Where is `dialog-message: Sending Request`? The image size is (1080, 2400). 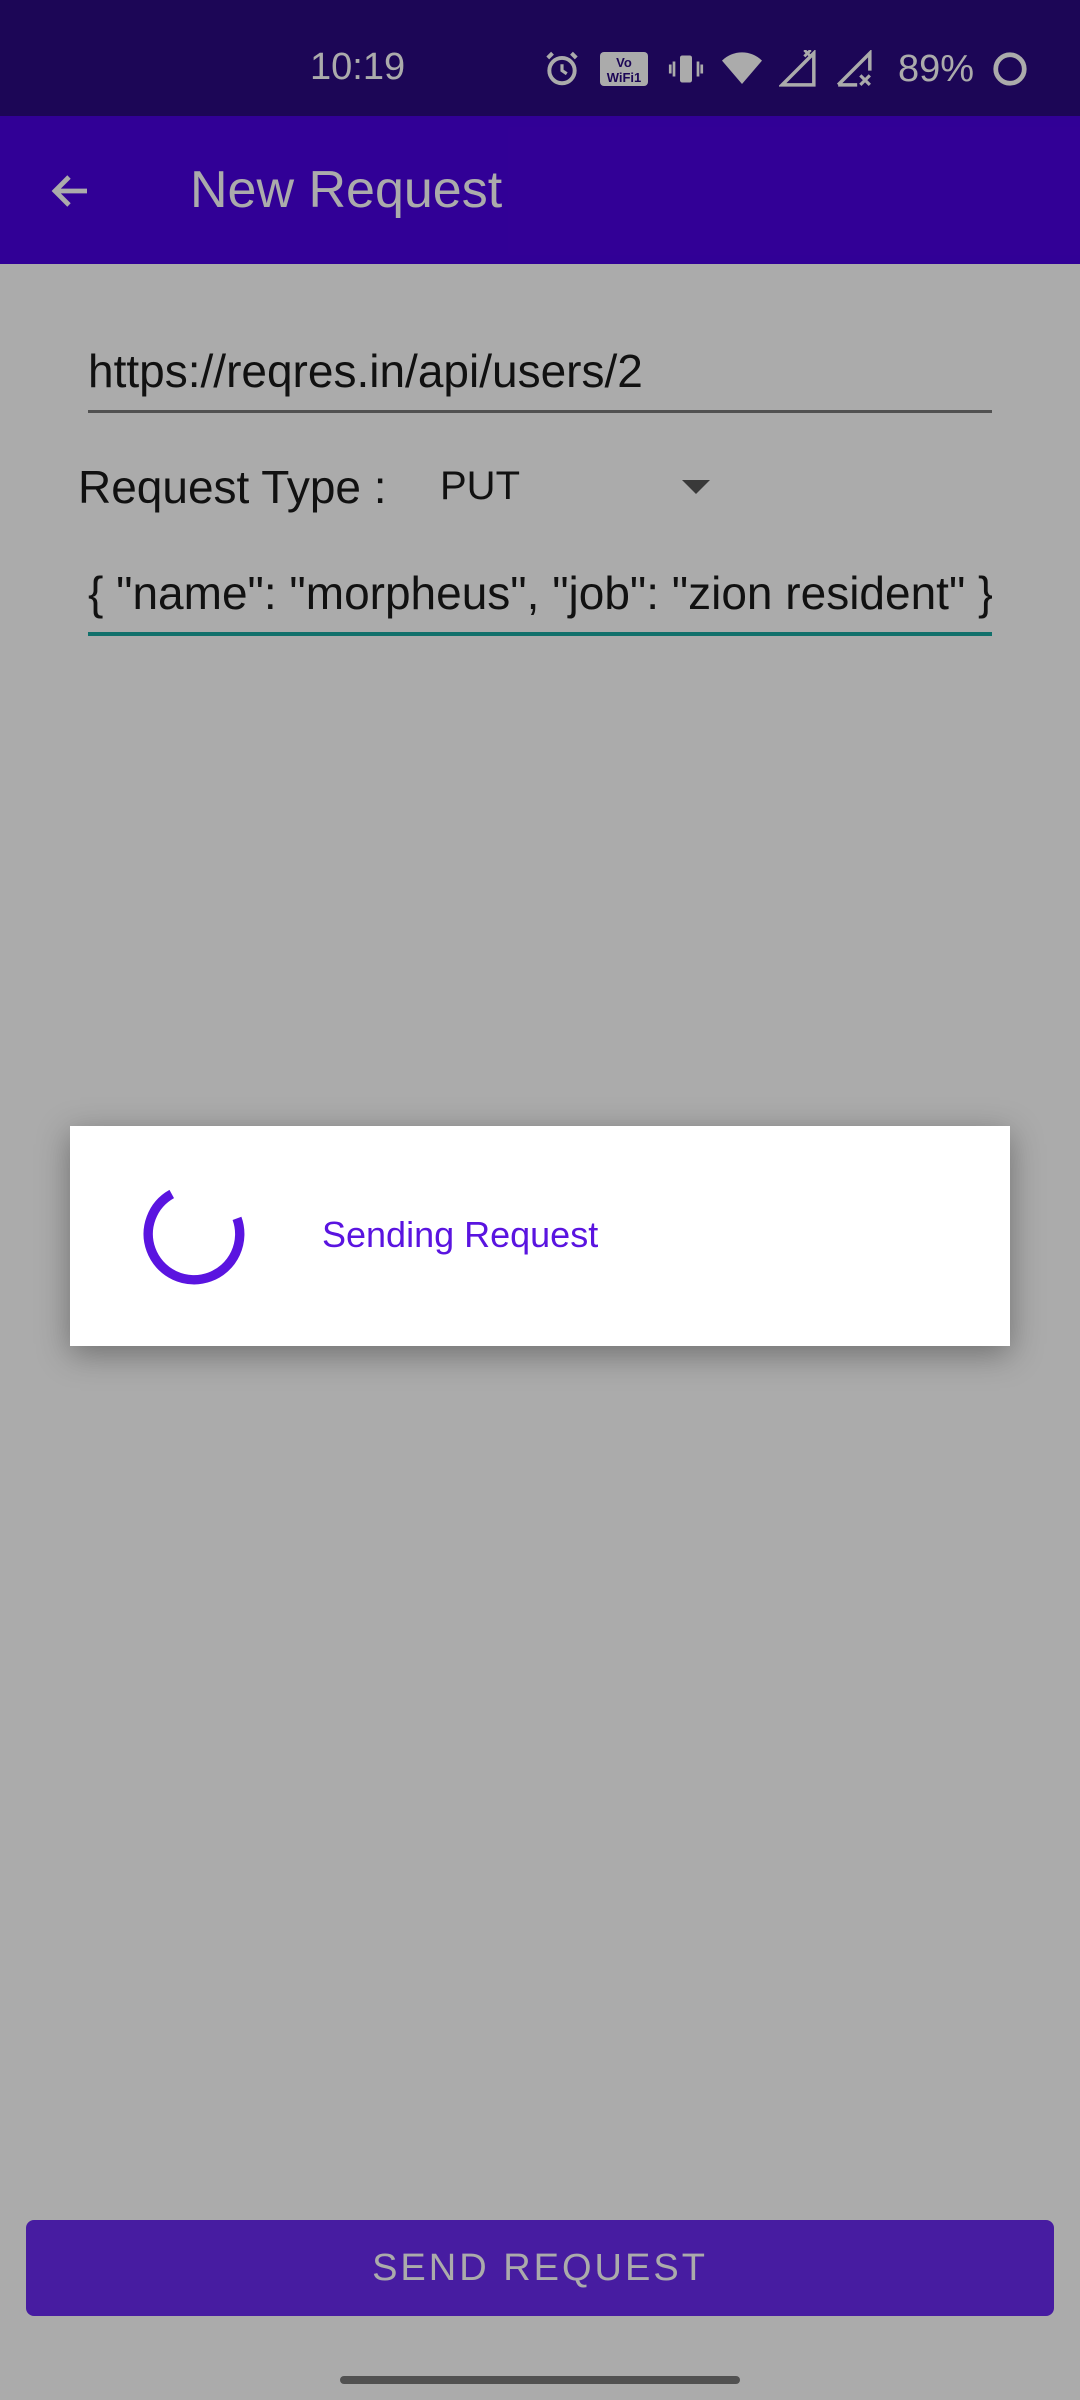 dialog-message: Sending Request is located at coordinates (460, 1234).